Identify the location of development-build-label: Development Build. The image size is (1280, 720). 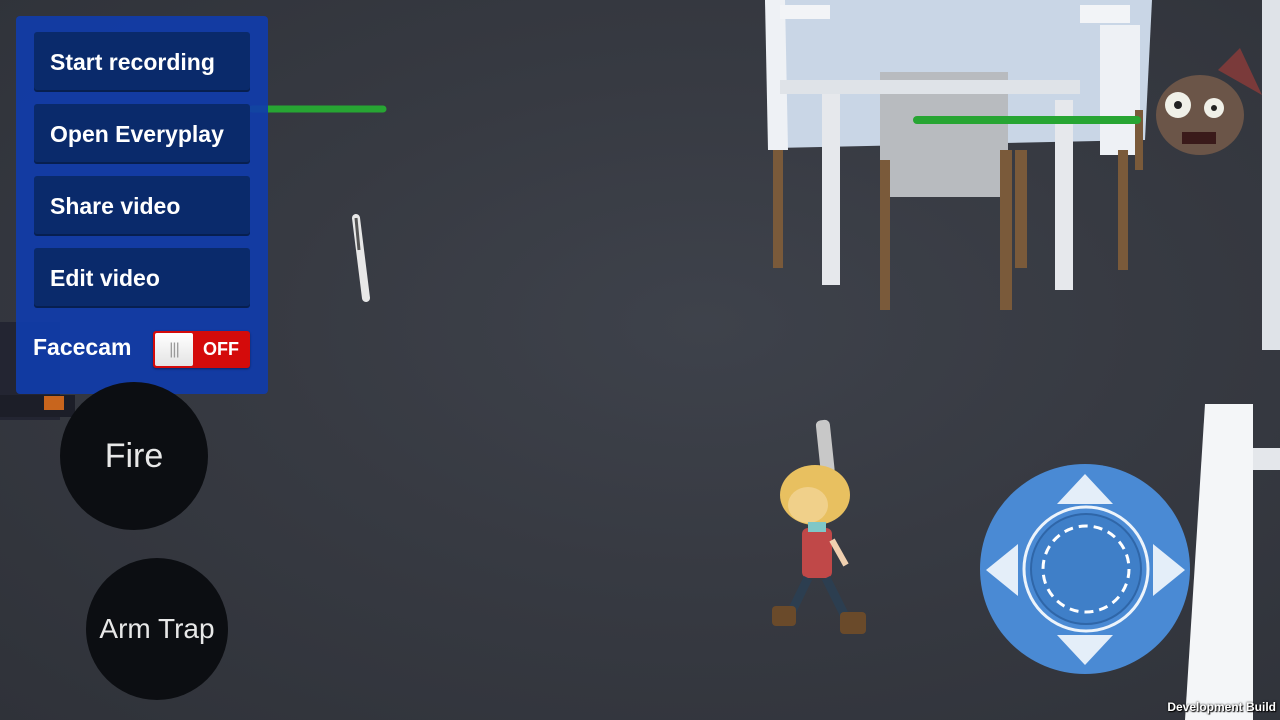
(1221, 707).